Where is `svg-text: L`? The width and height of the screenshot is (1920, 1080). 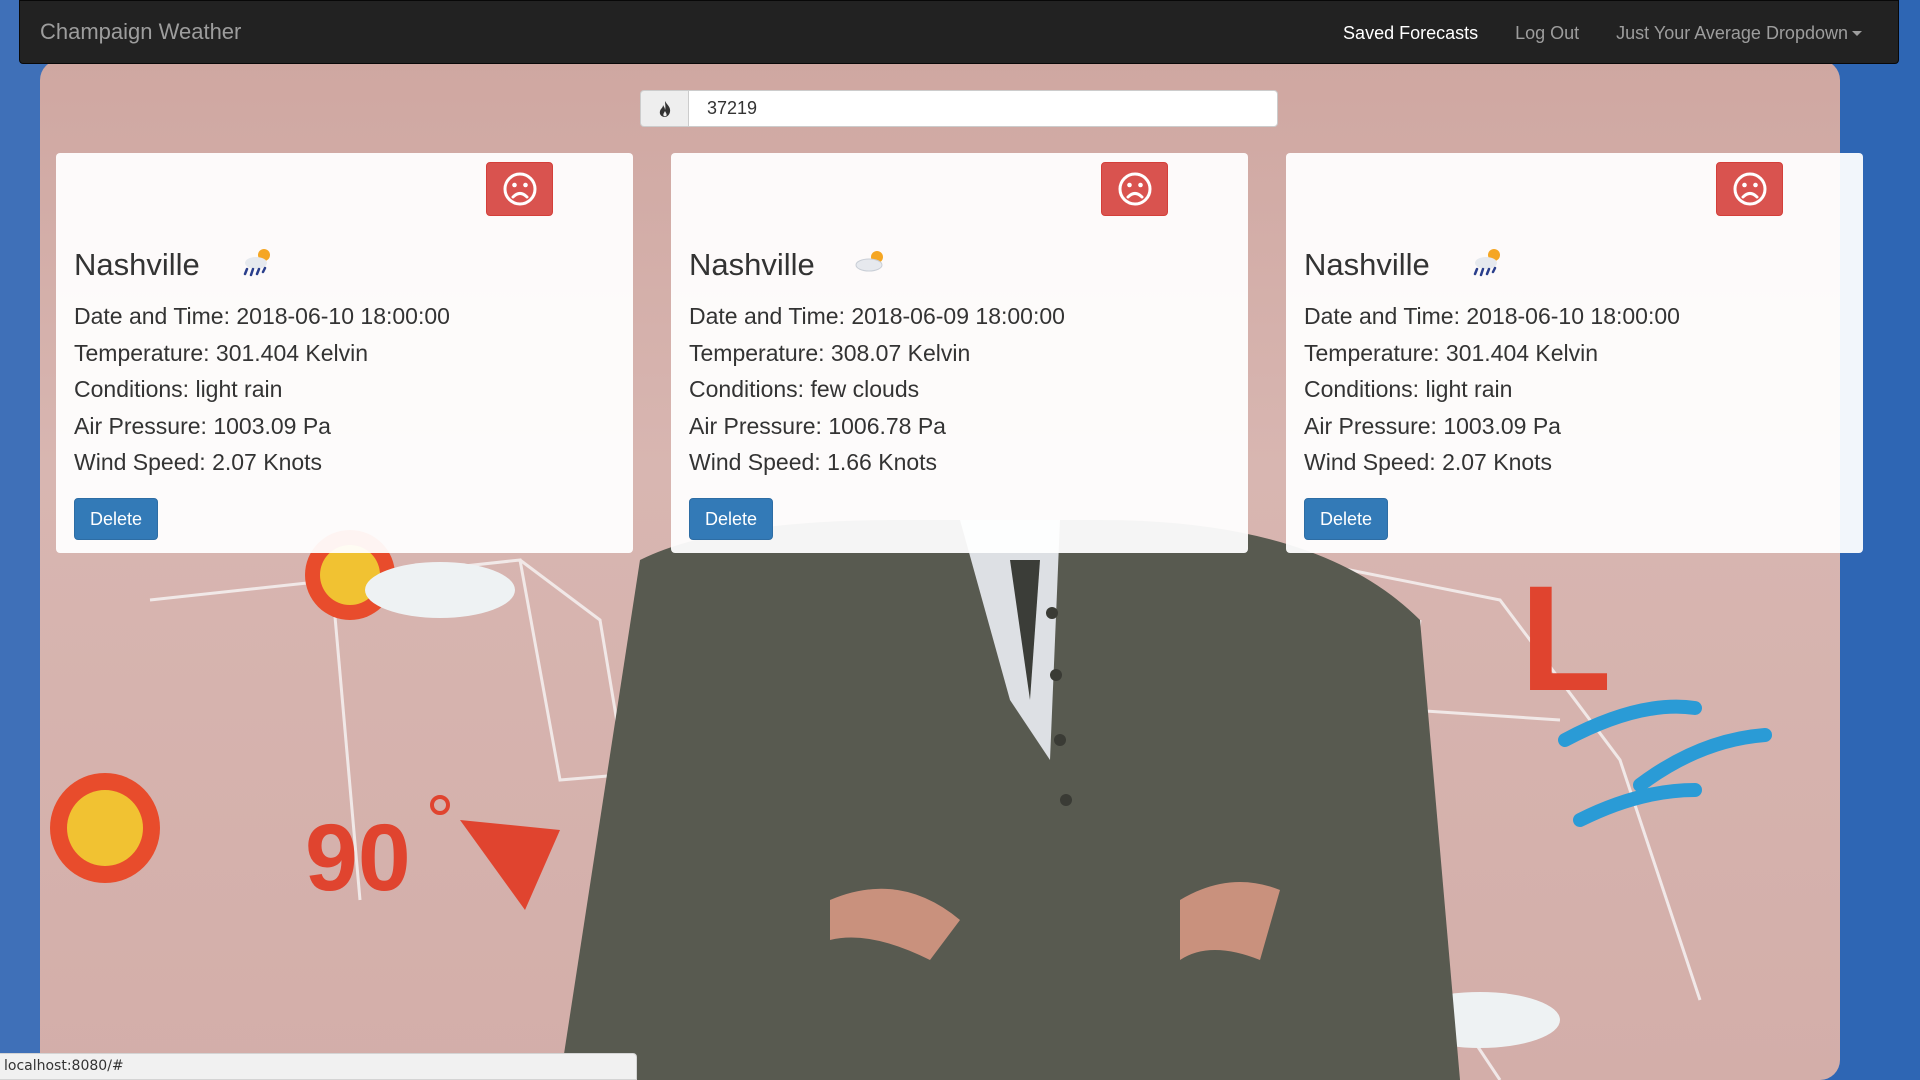
svg-text: L is located at coordinates (1566, 638).